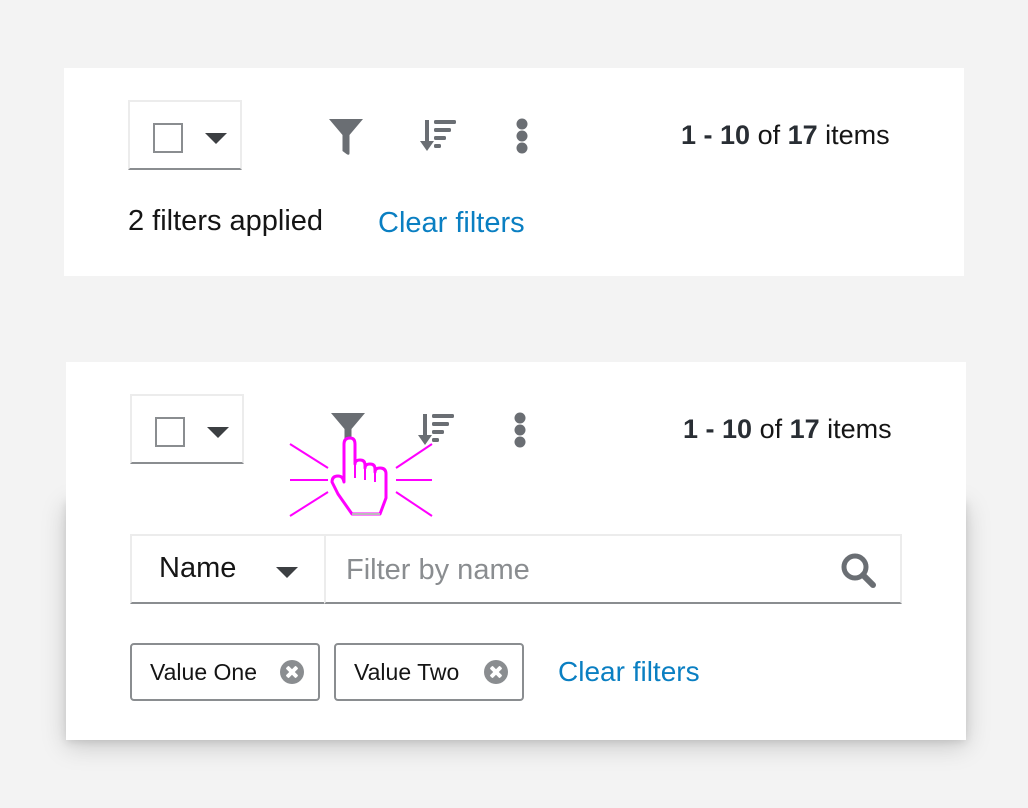  I want to click on filter-chip: Value Two, so click(429, 672).